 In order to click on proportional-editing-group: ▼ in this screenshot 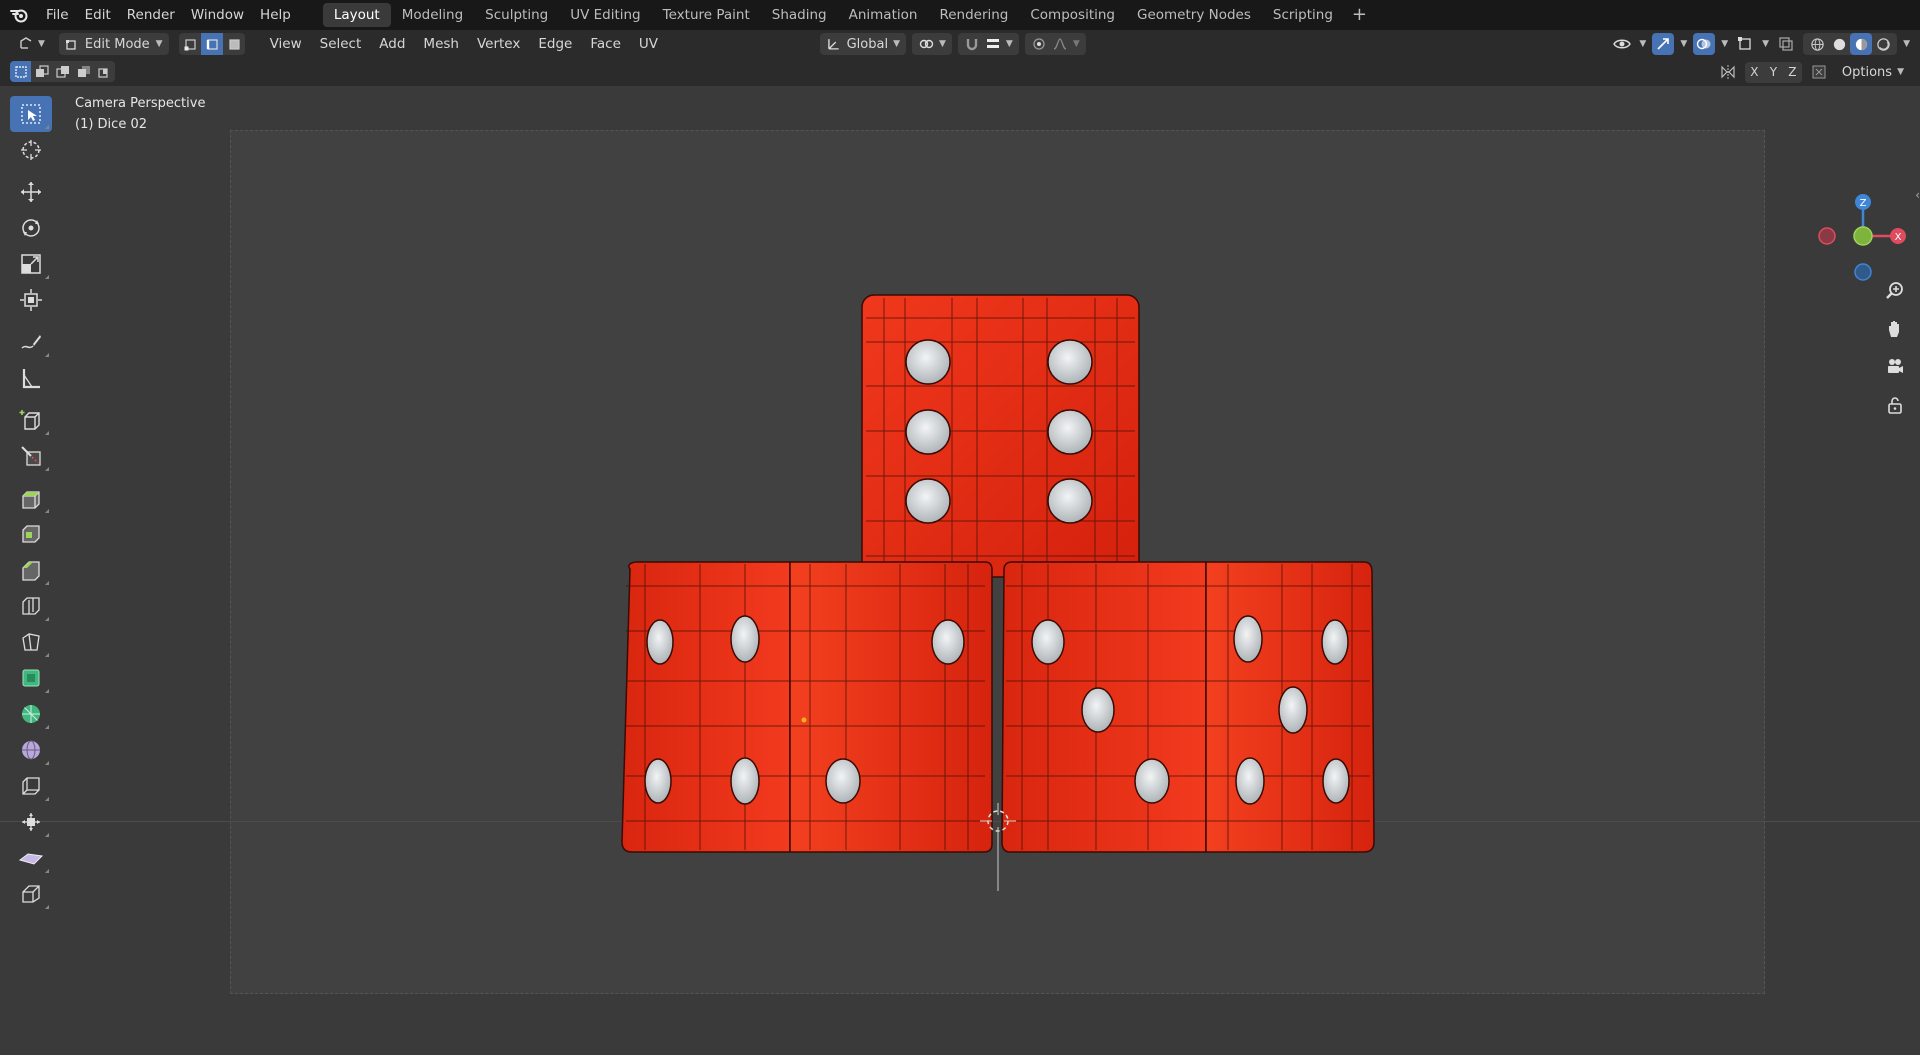, I will do `click(1055, 44)`.